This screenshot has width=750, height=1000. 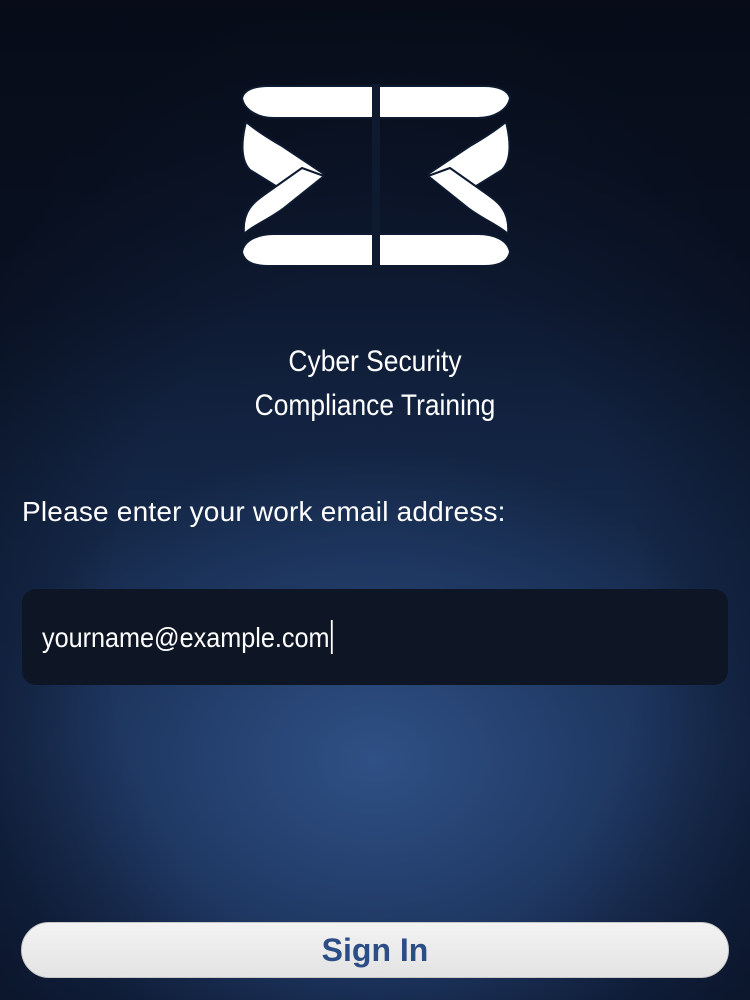 What do you see at coordinates (332, 637) in the screenshot?
I see `text-caret` at bounding box center [332, 637].